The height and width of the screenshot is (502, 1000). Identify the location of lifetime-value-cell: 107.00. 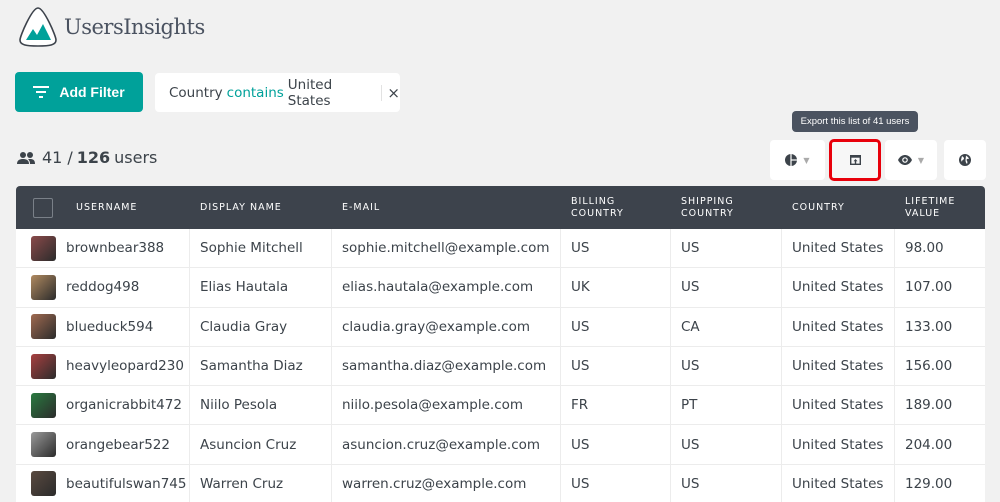
(940, 287).